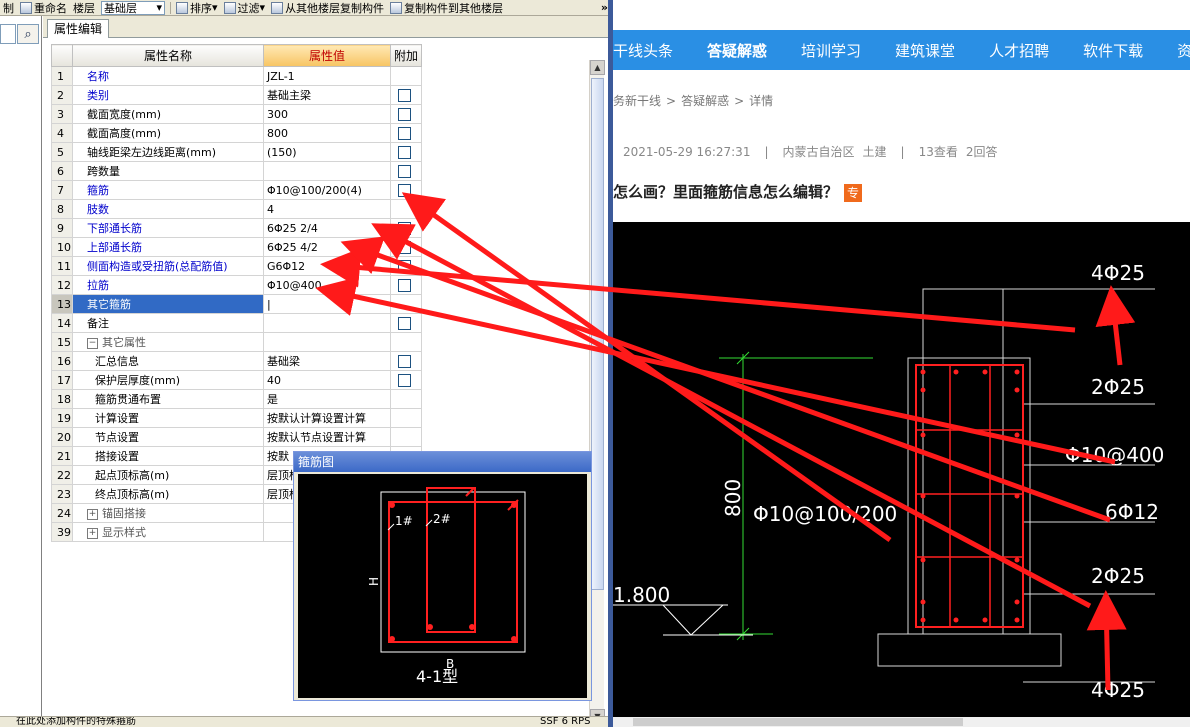 The height and width of the screenshot is (727, 1190). What do you see at coordinates (43, 7) in the screenshot?
I see `rename-button: 重命名` at bounding box center [43, 7].